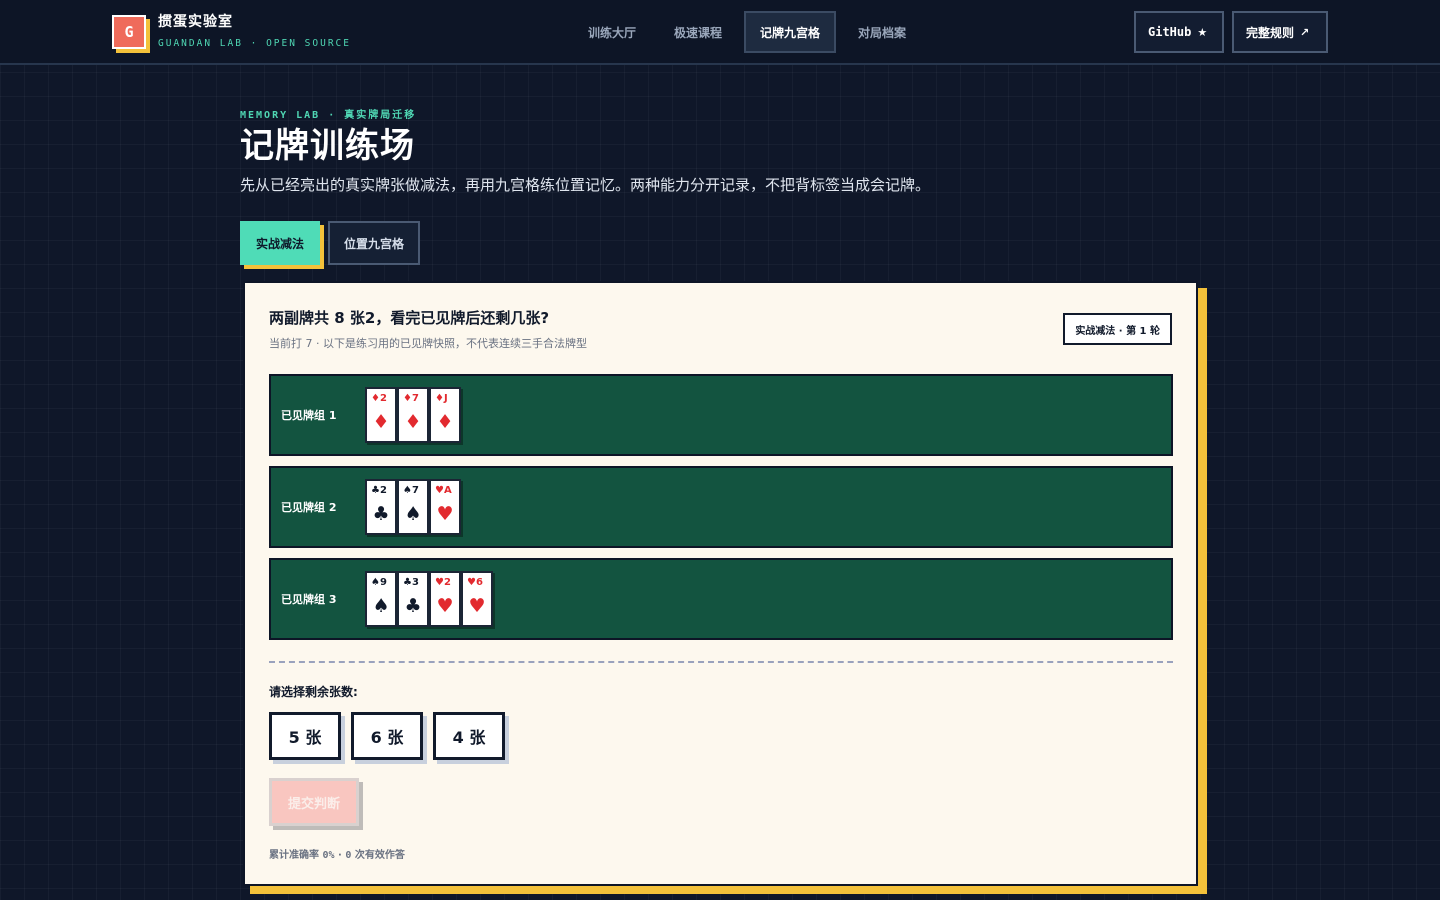 Image resolution: width=1440 pixels, height=900 pixels. What do you see at coordinates (428, 343) in the screenshot?
I see `question-hint: 当前打 7 · 以下是练习用的已见牌快照，不代表连续三手合法牌型` at bounding box center [428, 343].